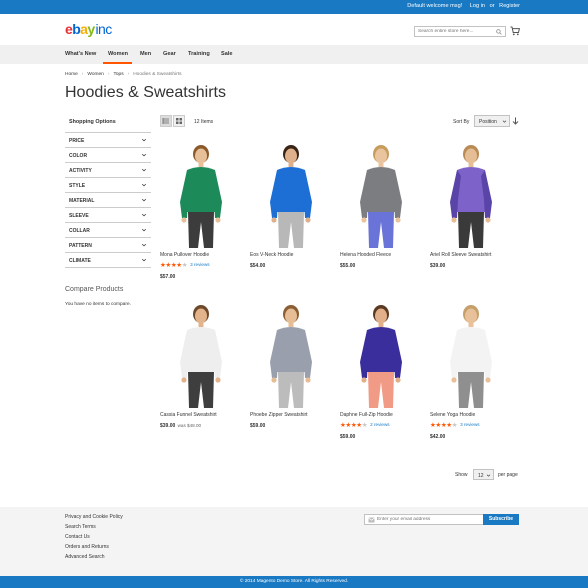  What do you see at coordinates (483, 474) in the screenshot?
I see `limiter-select: 12` at bounding box center [483, 474].